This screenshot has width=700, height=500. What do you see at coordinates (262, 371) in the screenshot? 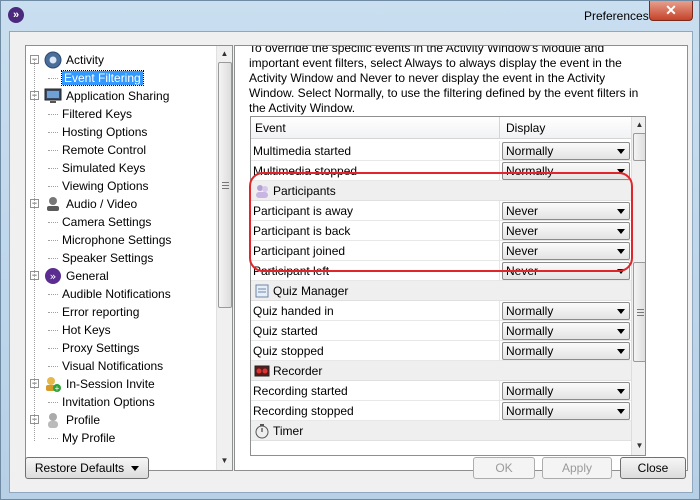
I see `recorder-icon` at bounding box center [262, 371].